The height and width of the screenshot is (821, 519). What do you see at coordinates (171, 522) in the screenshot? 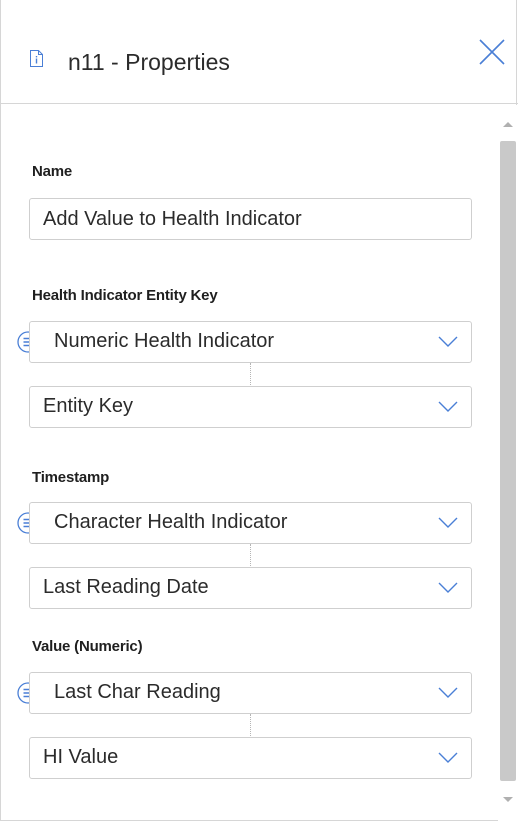
I see `timestamp-source-value: Character Health Indicator` at bounding box center [171, 522].